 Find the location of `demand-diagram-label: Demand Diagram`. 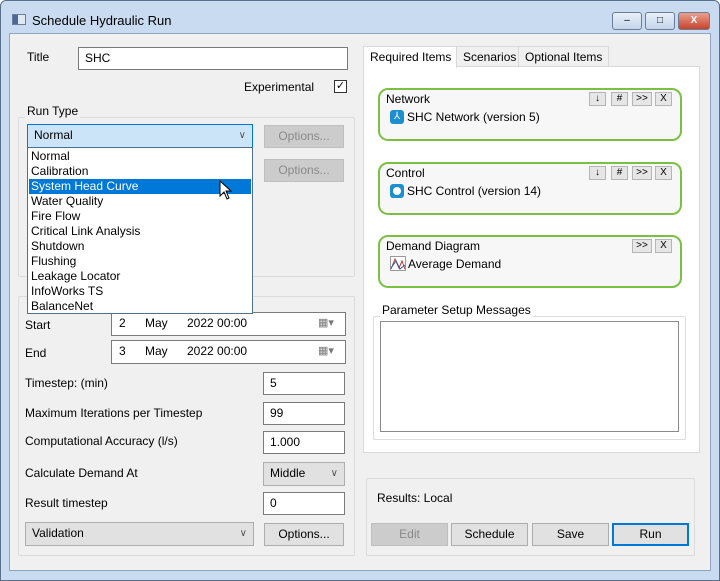

demand-diagram-label: Demand Diagram is located at coordinates (433, 246).